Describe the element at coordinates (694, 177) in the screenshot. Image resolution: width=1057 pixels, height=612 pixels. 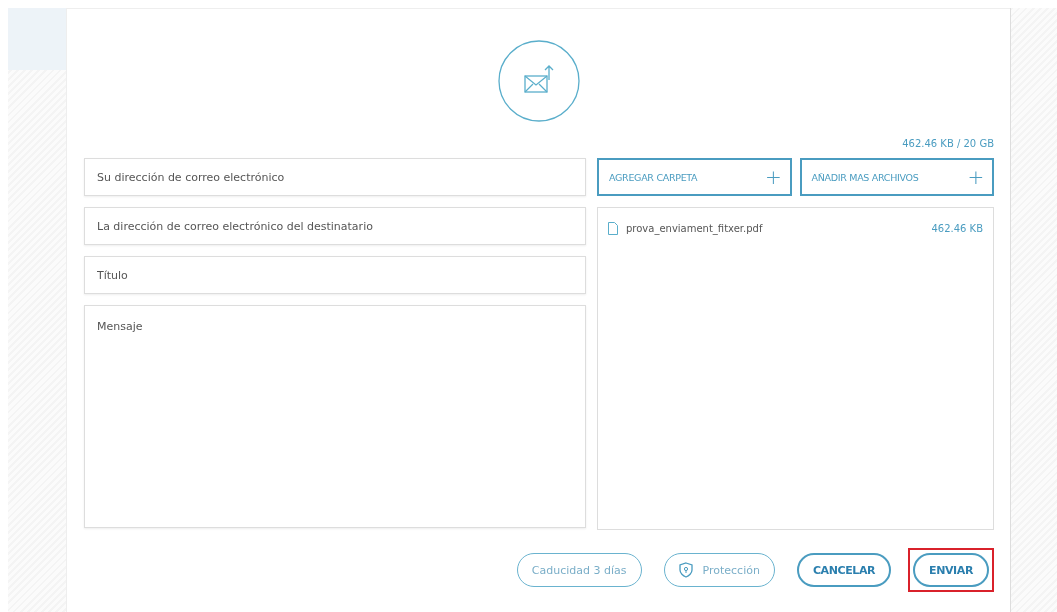
I see `add-button: AGREGAR CARPETA +` at that location.